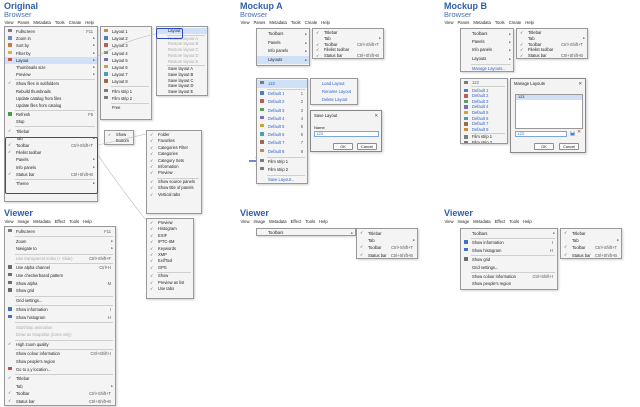 The height and width of the screenshot is (407, 640). Describe the element at coordinates (283, 59) in the screenshot. I see `view-menu-item-layouts: Layouts ▸` at that location.